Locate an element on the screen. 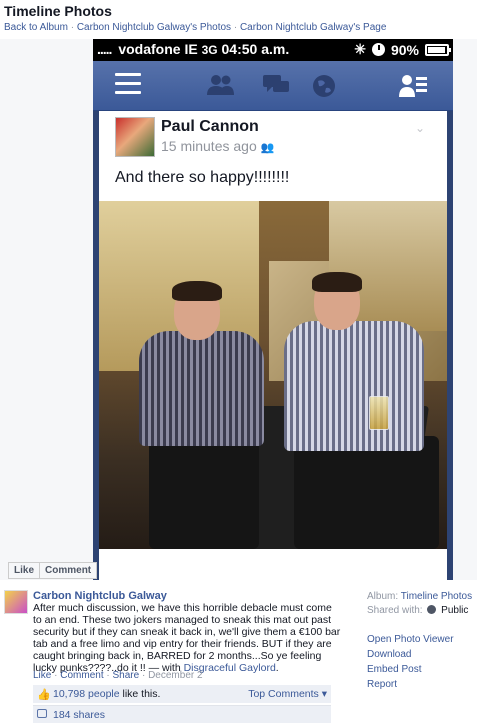  comment-link: Comment is located at coordinates (81, 675).